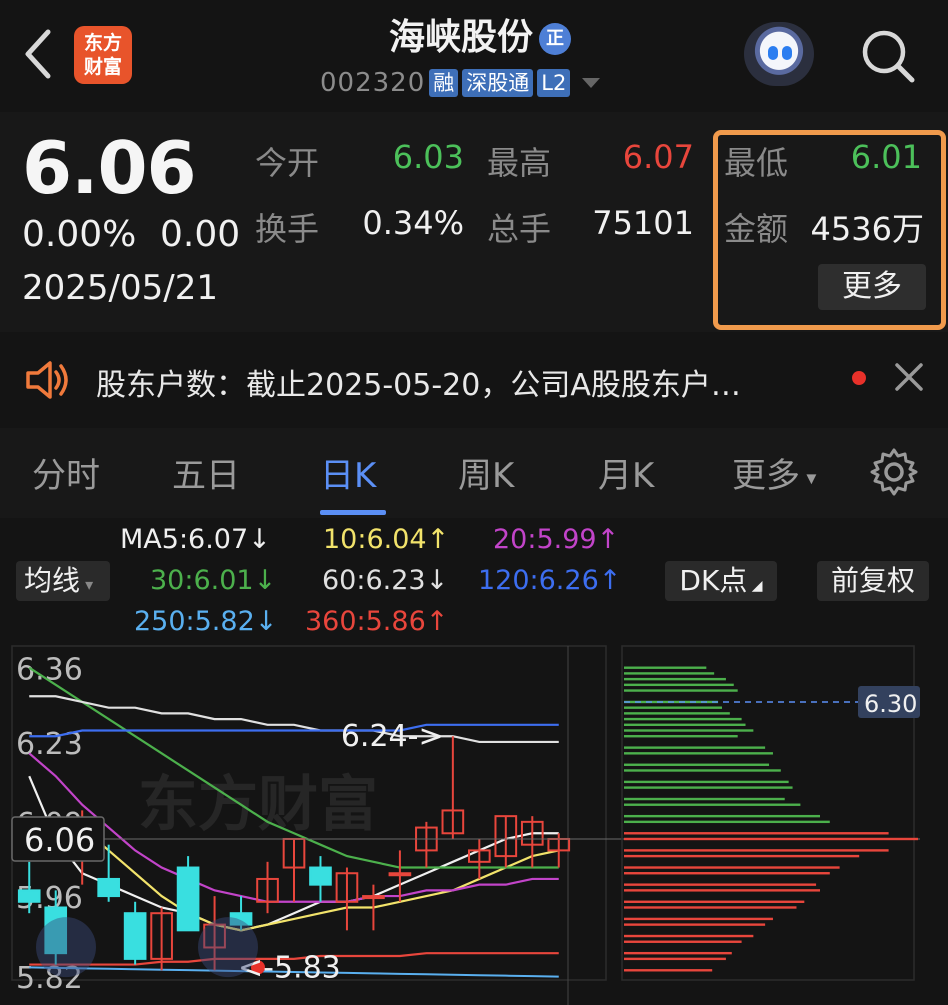 The width and height of the screenshot is (948, 1005). What do you see at coordinates (287, 229) in the screenshot?
I see `turnover-label: 换手` at bounding box center [287, 229].